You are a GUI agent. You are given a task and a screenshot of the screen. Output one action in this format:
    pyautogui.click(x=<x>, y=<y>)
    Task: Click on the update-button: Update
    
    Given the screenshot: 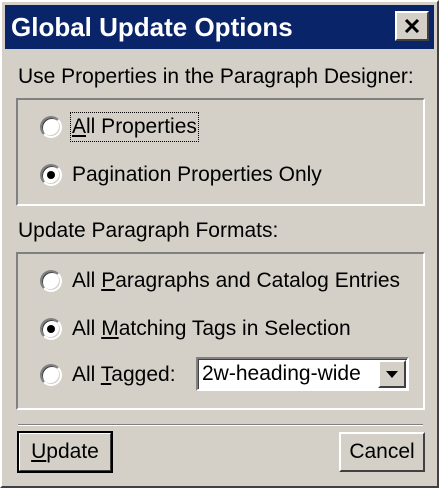 What is the action you would take?
    pyautogui.click(x=65, y=452)
    